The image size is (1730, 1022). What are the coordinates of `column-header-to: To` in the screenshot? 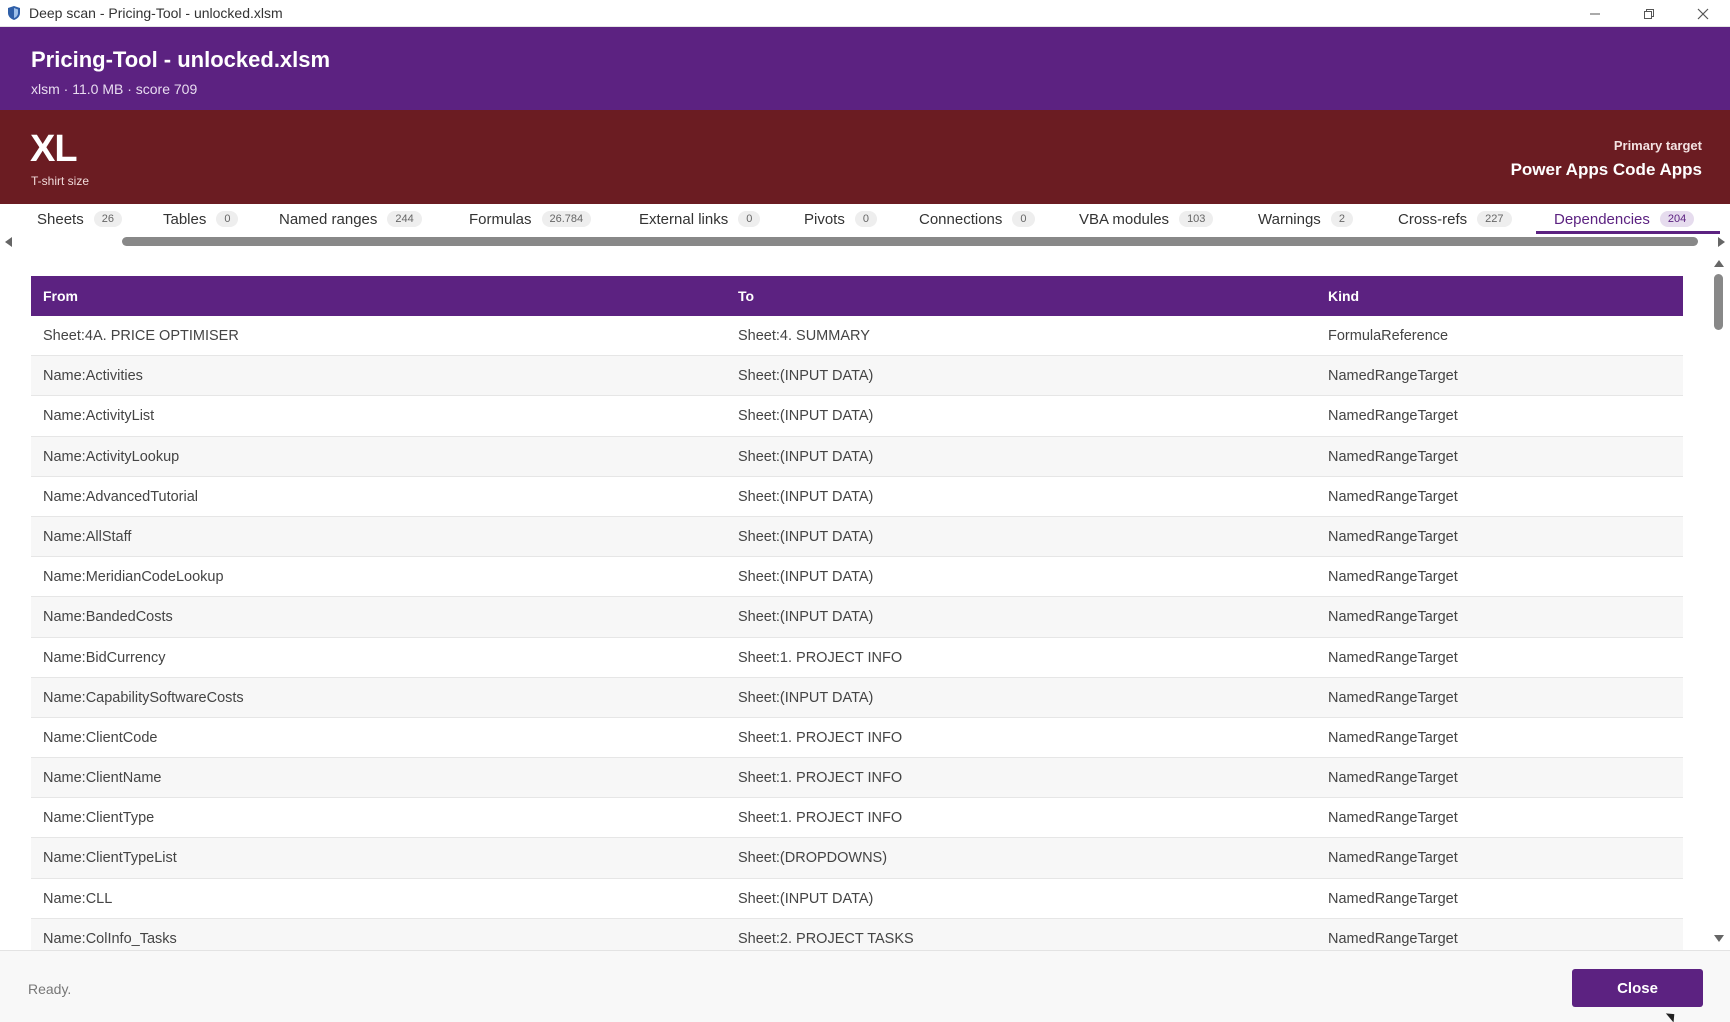 It's located at (746, 296).